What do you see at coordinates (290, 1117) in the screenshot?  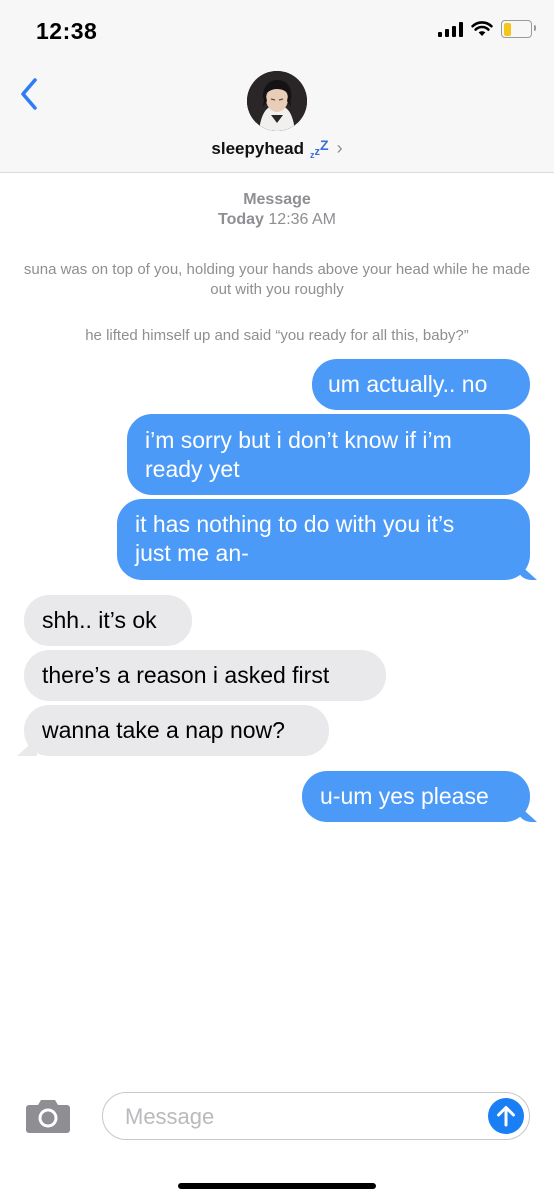 I see `message-input` at bounding box center [290, 1117].